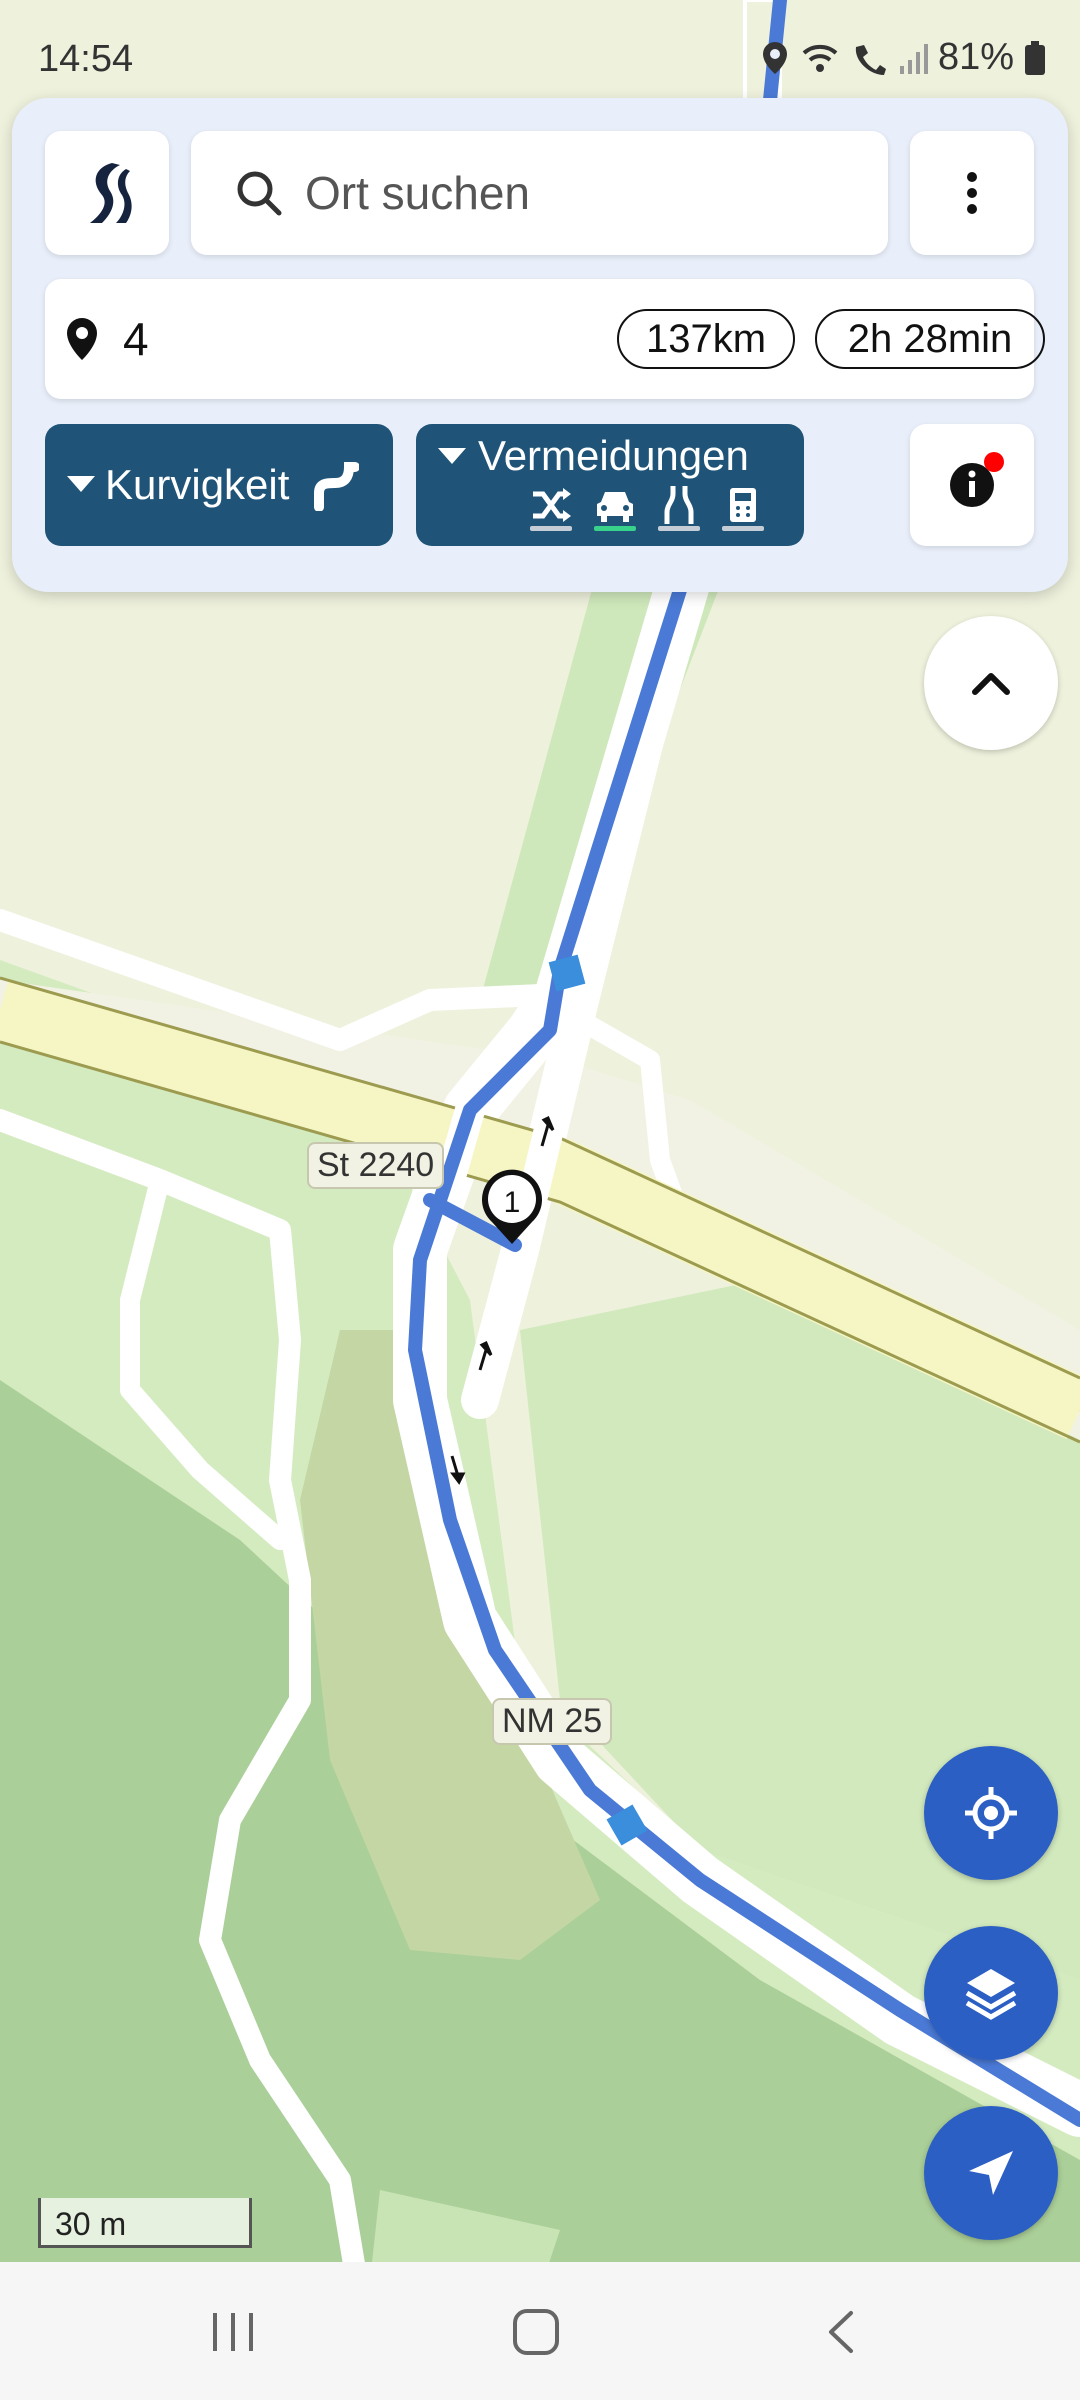 The width and height of the screenshot is (1080, 2400). I want to click on route-name: 4, so click(136, 339).